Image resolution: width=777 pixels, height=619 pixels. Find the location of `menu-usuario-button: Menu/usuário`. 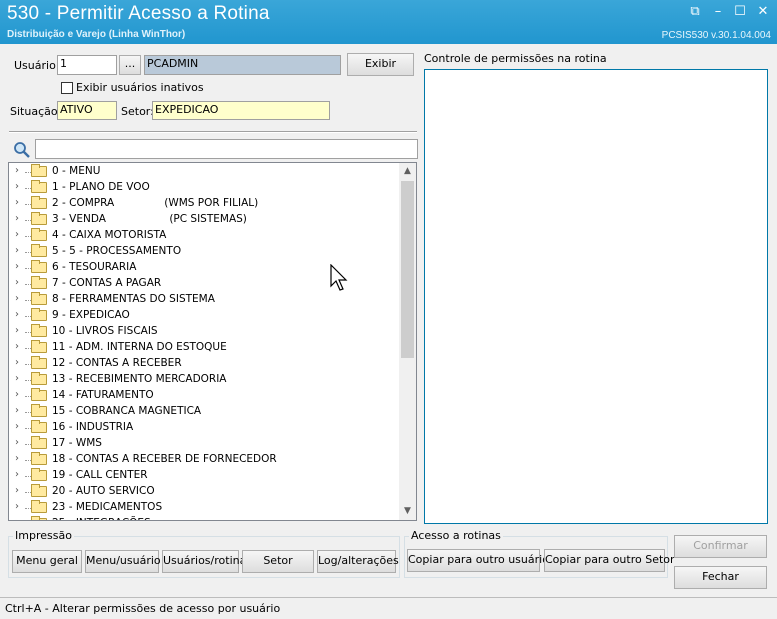

menu-usuario-button: Menu/usuário is located at coordinates (123, 561).